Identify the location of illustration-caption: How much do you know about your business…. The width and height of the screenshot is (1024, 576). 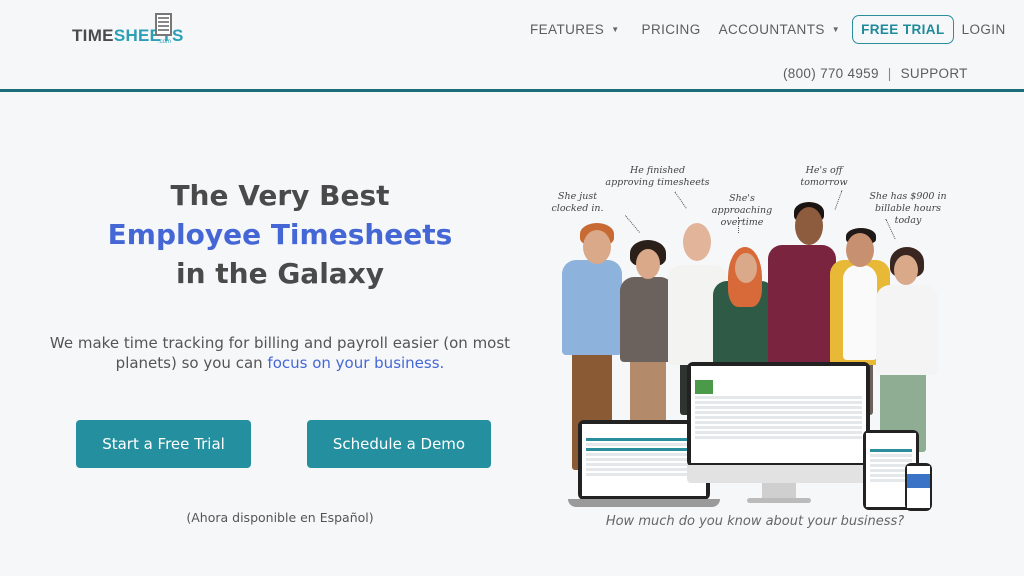
(755, 521).